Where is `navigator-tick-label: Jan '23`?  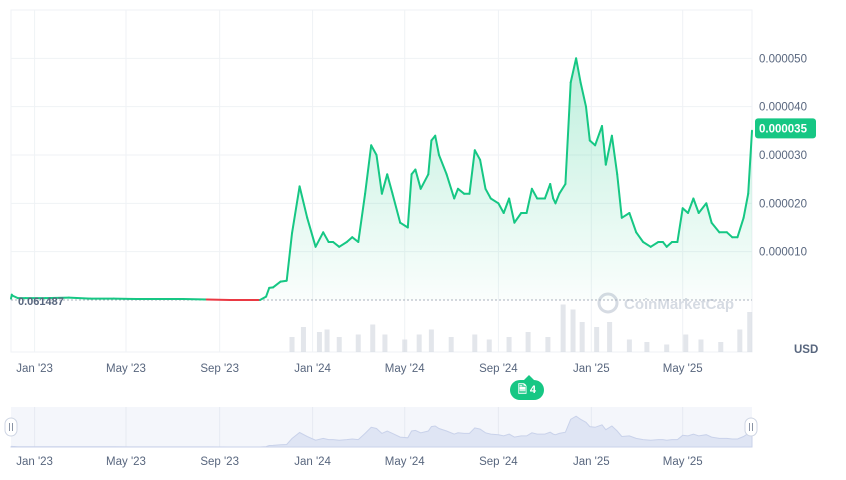 navigator-tick-label: Jan '23 is located at coordinates (34, 462).